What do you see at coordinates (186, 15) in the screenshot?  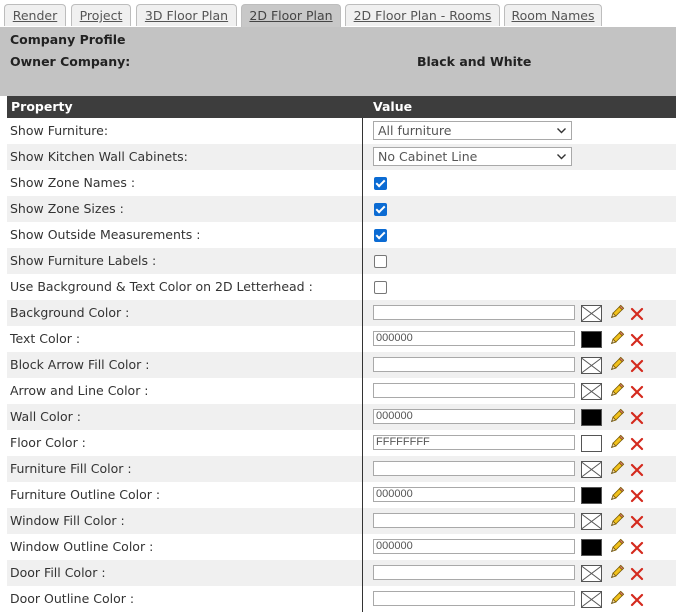 I see `tab-3d-floor-plan: 3D Floor Plan` at bounding box center [186, 15].